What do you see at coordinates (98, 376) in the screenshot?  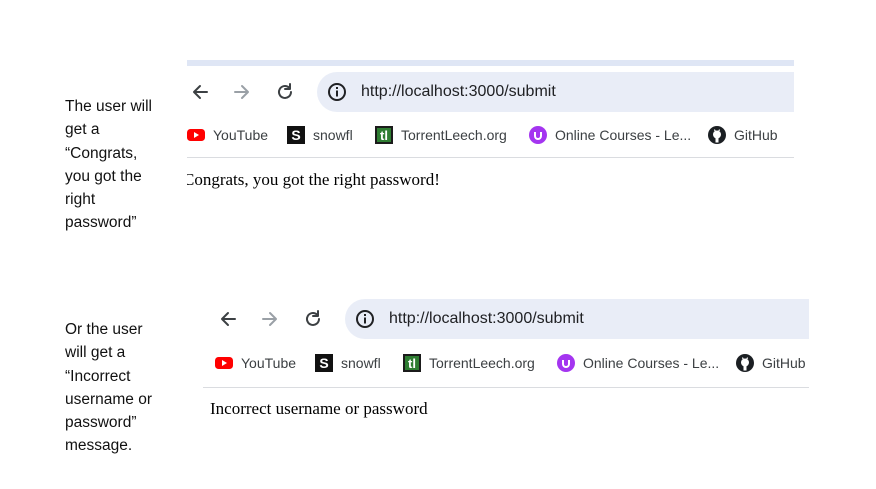 I see `caption-line: “Incorrect` at bounding box center [98, 376].